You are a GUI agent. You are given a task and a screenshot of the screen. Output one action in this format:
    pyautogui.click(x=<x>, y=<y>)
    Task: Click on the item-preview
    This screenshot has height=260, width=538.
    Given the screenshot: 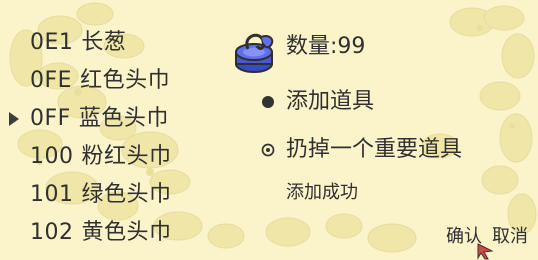 What is the action you would take?
    pyautogui.click(x=256, y=54)
    